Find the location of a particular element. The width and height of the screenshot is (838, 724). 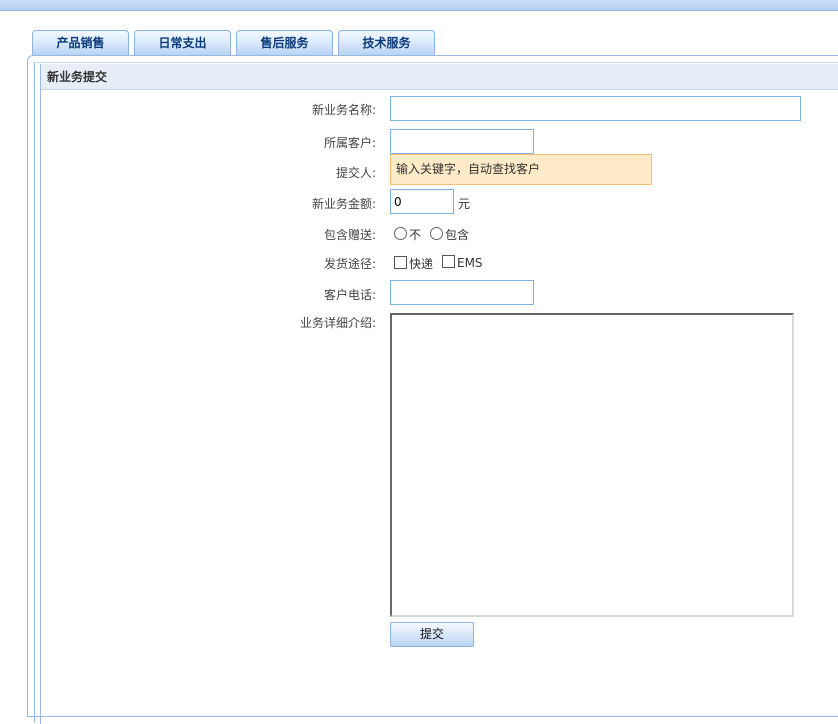

phone-label: 客户电话: is located at coordinates (349, 295).